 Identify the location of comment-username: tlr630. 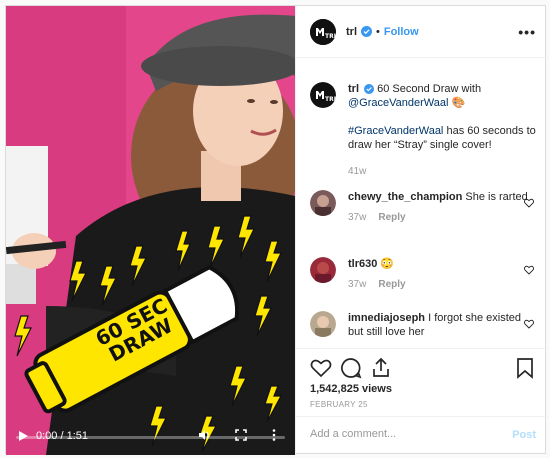
(362, 264).